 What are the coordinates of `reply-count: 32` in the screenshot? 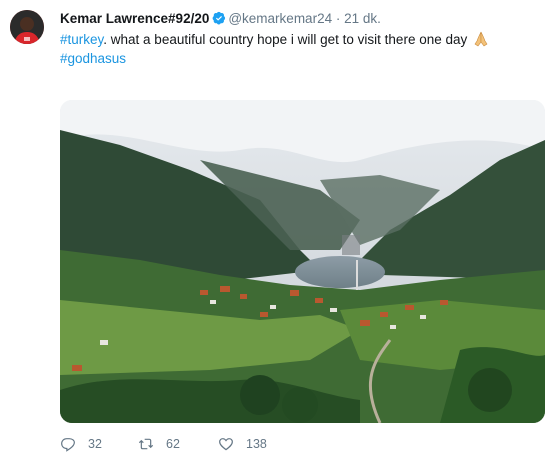 It's located at (95, 444).